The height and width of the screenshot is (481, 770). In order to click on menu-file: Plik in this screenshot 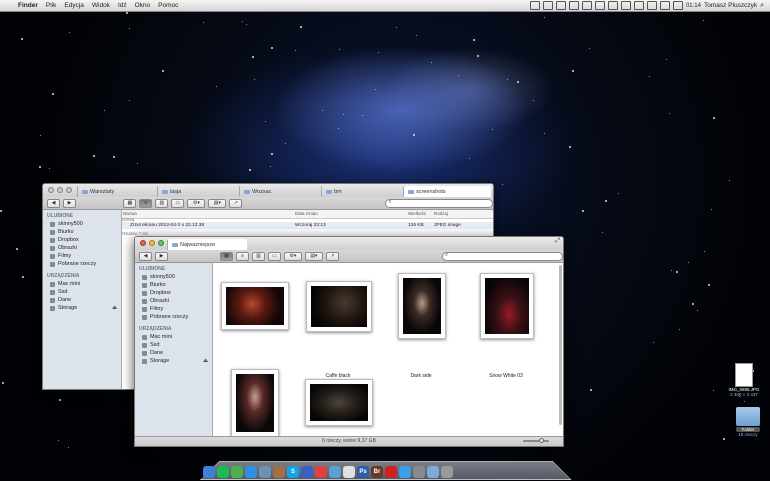, I will do `click(51, 5)`.